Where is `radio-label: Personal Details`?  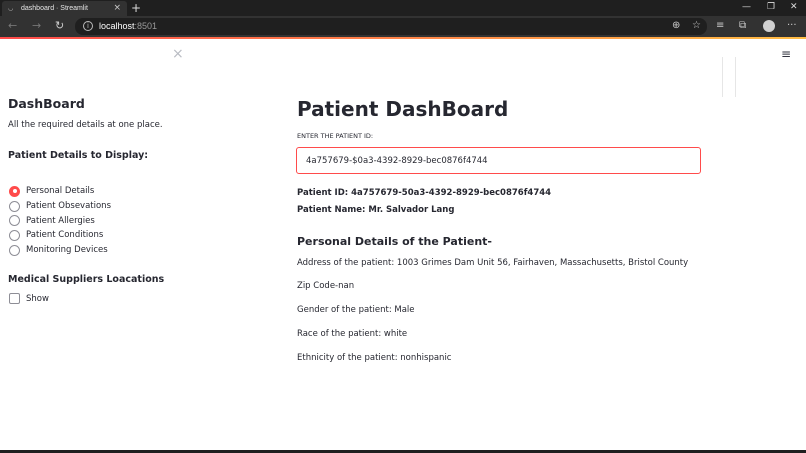
radio-label: Personal Details is located at coordinates (60, 191).